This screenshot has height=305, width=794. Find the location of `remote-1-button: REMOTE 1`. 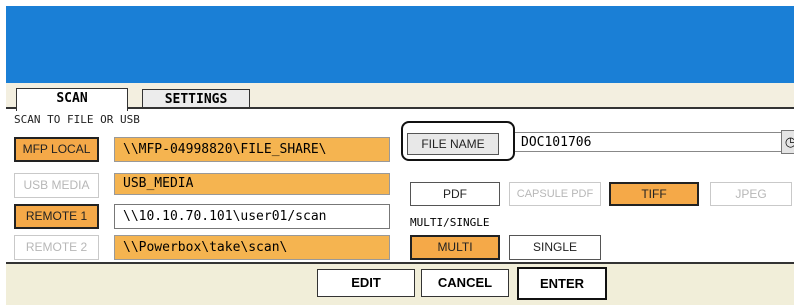

remote-1-button: REMOTE 1 is located at coordinates (56, 216).